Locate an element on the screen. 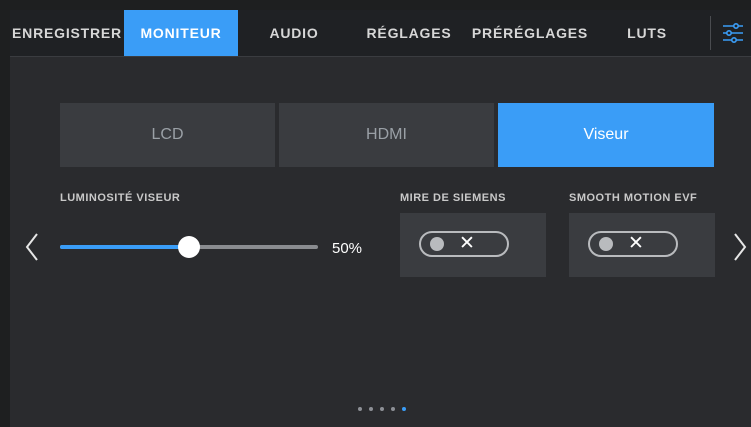 The width and height of the screenshot is (751, 427). siemens-toggle-box: ✕ is located at coordinates (473, 245).